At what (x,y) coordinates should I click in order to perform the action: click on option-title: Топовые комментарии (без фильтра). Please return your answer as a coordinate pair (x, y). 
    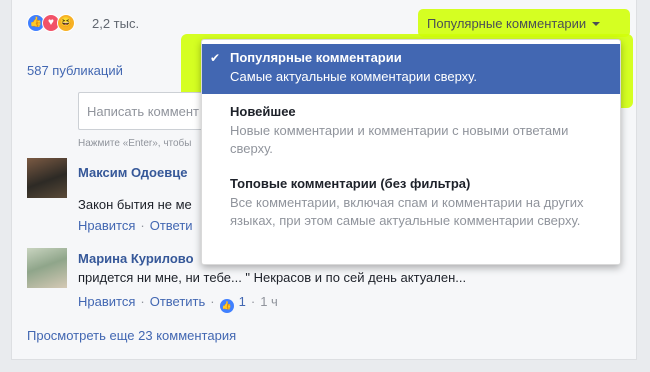
    Looking at the image, I should click on (350, 183).